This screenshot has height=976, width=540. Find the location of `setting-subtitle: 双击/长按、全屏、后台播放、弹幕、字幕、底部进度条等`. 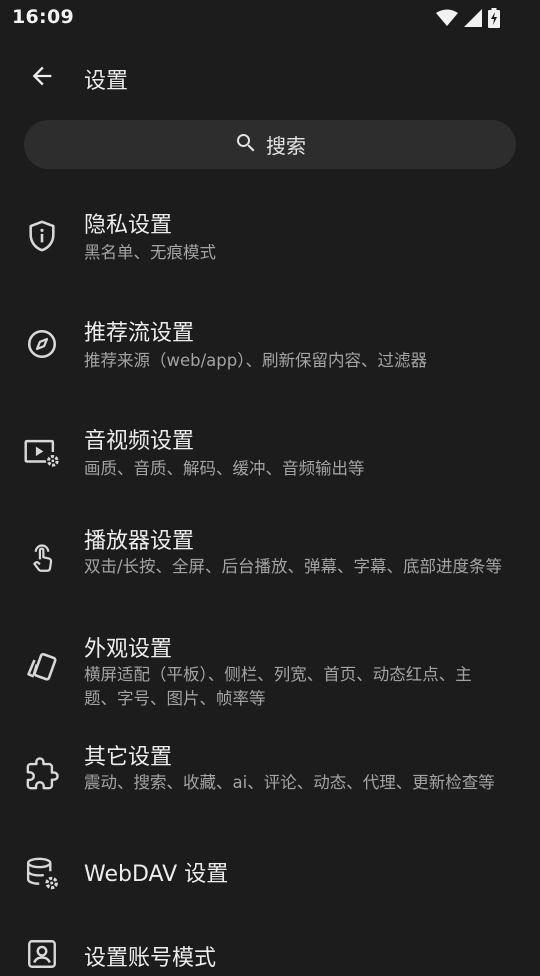

setting-subtitle: 双击/长按、全屏、后台播放、弹幕、字幕、底部进度条等 is located at coordinates (293, 566).